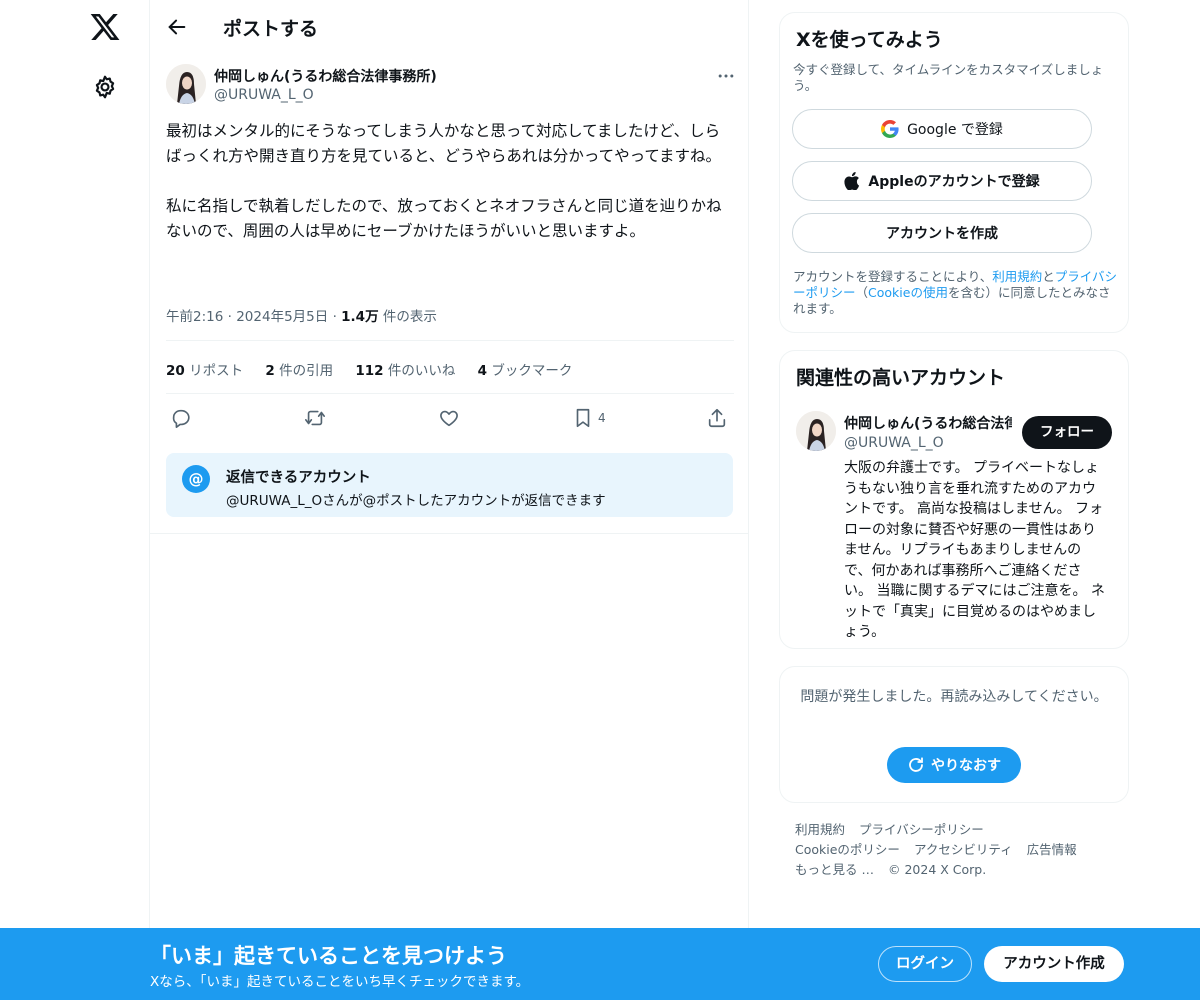 The height and width of the screenshot is (1000, 1200). What do you see at coordinates (942, 233) in the screenshot?
I see `create-account-button: アカウントを作成` at bounding box center [942, 233].